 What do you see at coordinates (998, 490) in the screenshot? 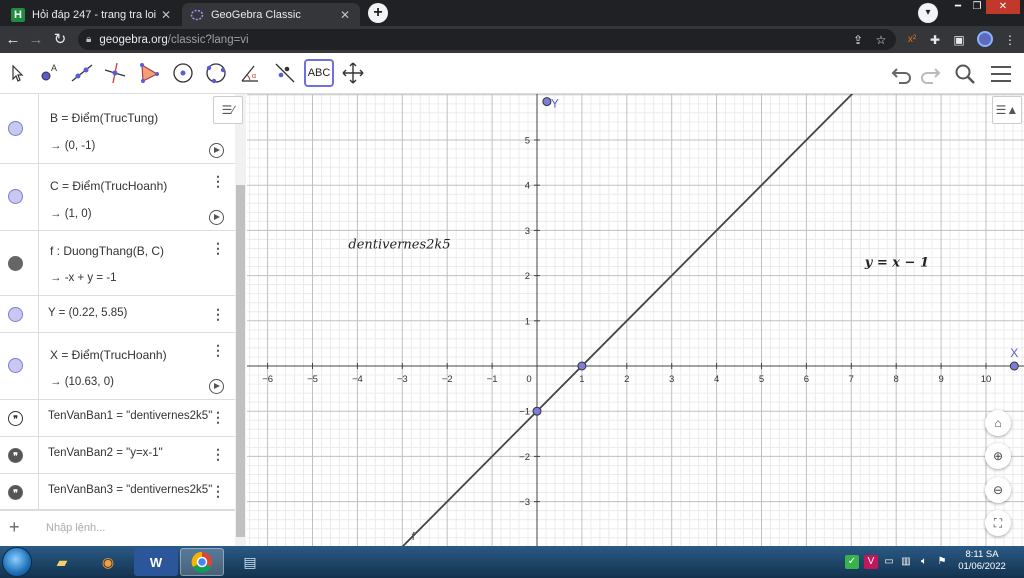
I see `zoom-out-icon: ⊖` at bounding box center [998, 490].